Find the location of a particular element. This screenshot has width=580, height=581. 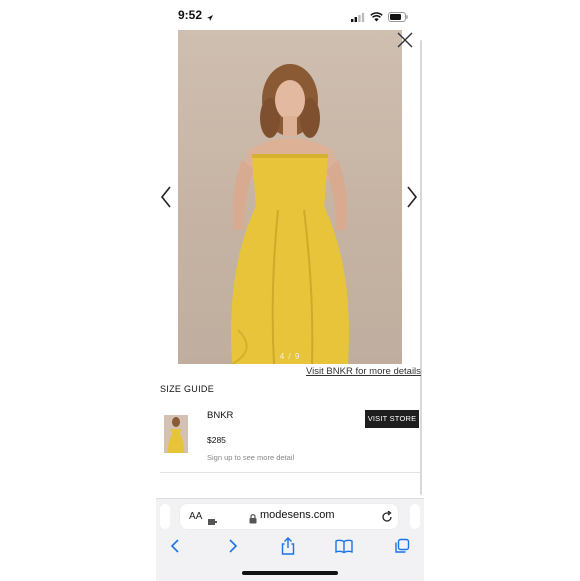

safari-bottom-bar: AA modesens.com is located at coordinates (290, 539).